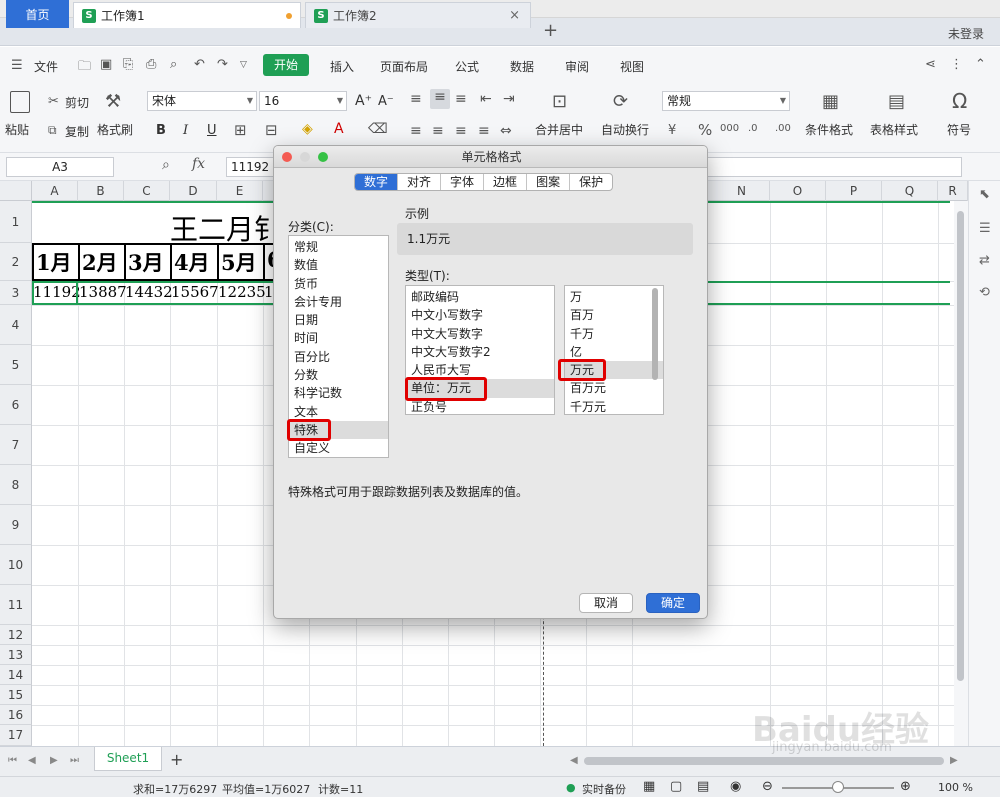  What do you see at coordinates (378, 129) in the screenshot?
I see `eraser-icon: ⌫` at bounding box center [378, 129].